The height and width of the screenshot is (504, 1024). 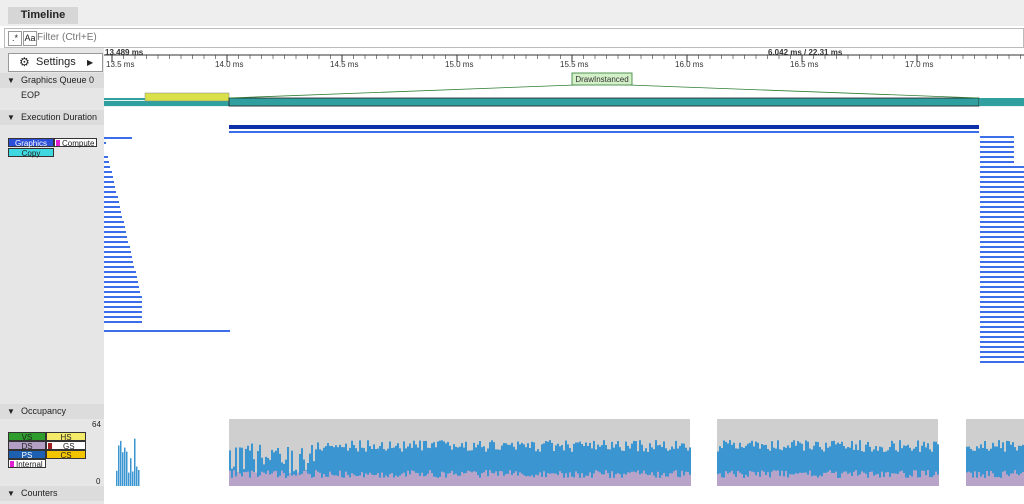 I want to click on match-case-toggle-button: Aa, so click(x=30, y=38).